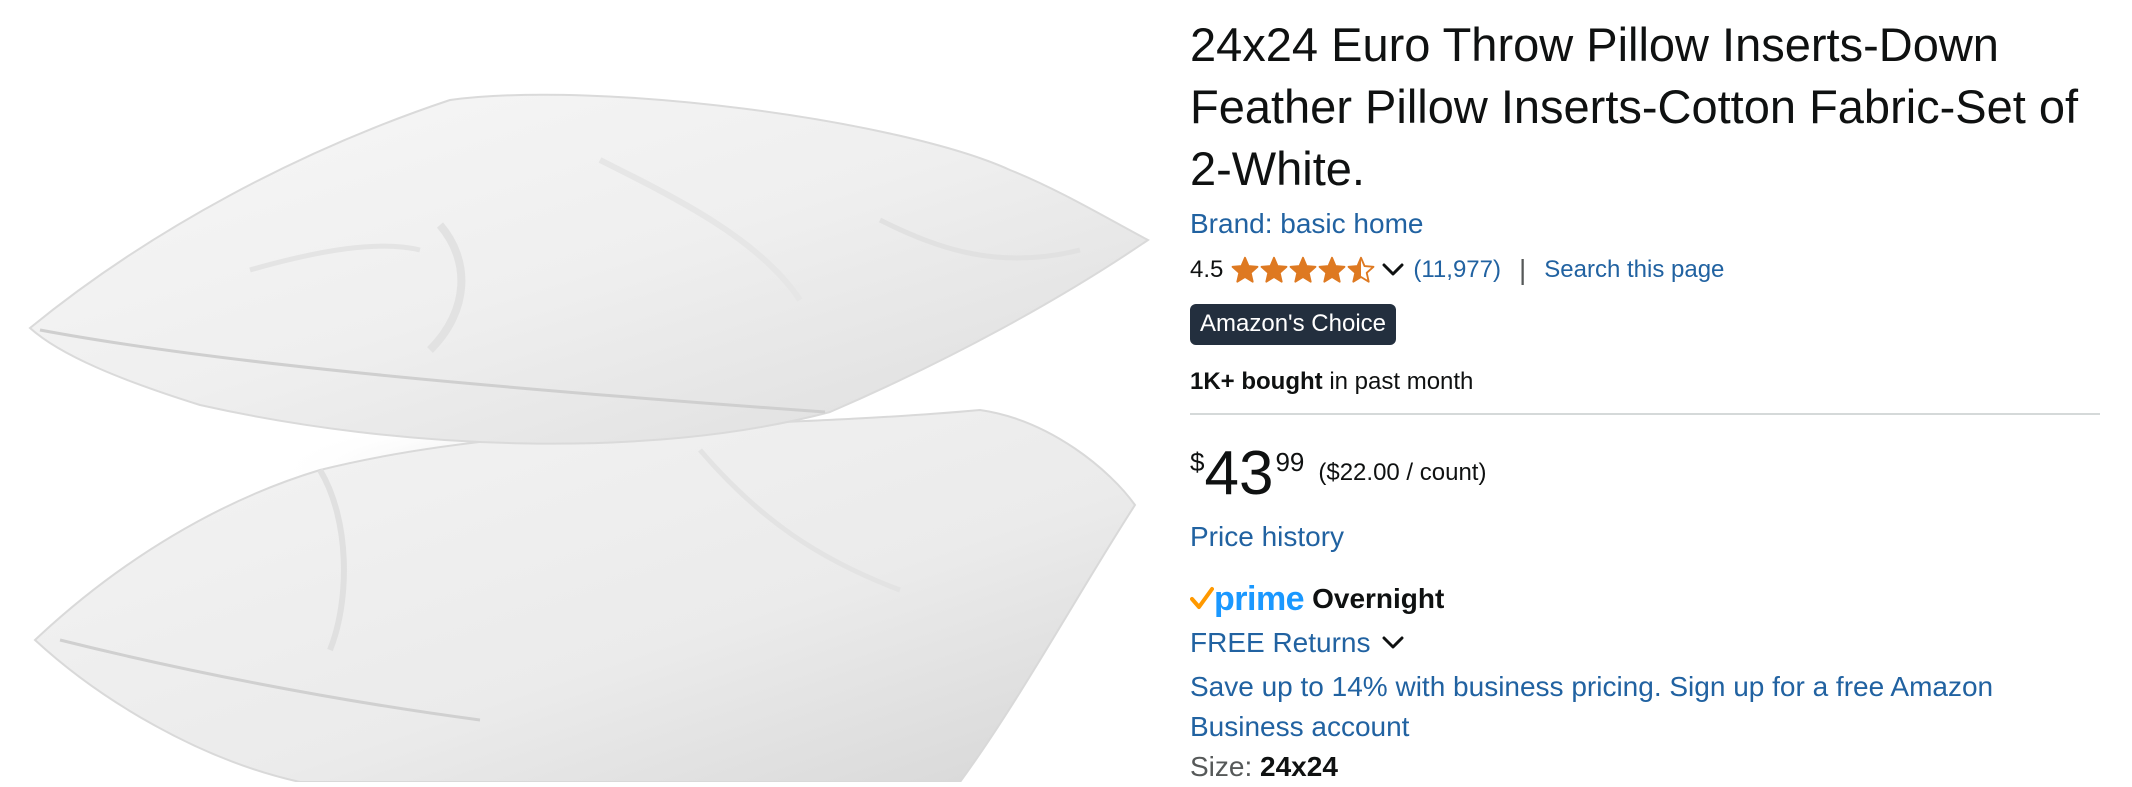  I want to click on brand-link: Brand: basic home, so click(1645, 224).